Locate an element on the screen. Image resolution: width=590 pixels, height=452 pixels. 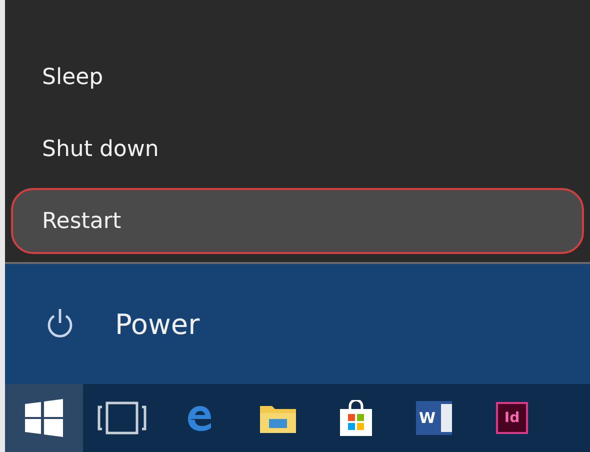
store-bag-icon is located at coordinates (356, 418).